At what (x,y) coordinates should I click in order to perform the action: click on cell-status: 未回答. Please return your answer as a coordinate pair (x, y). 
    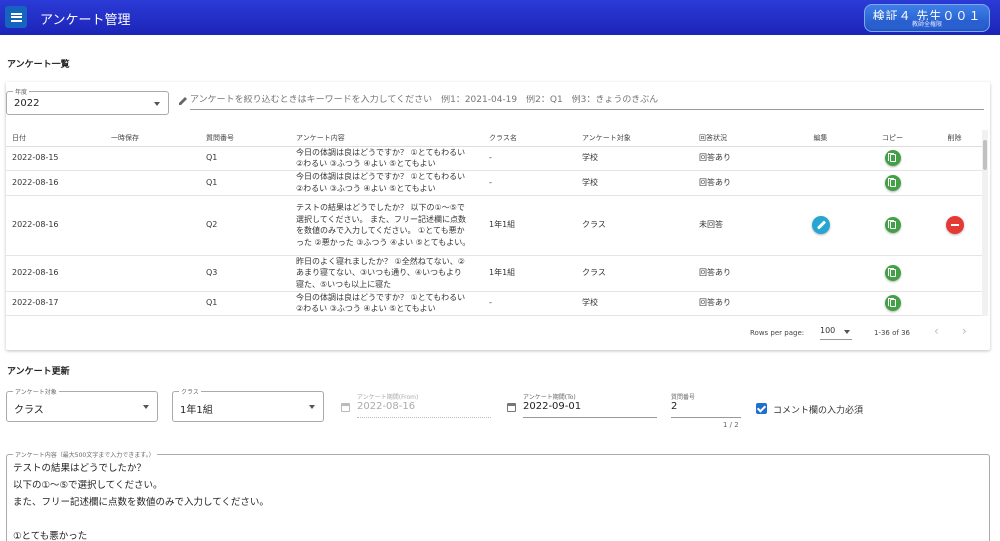
    Looking at the image, I should click on (738, 225).